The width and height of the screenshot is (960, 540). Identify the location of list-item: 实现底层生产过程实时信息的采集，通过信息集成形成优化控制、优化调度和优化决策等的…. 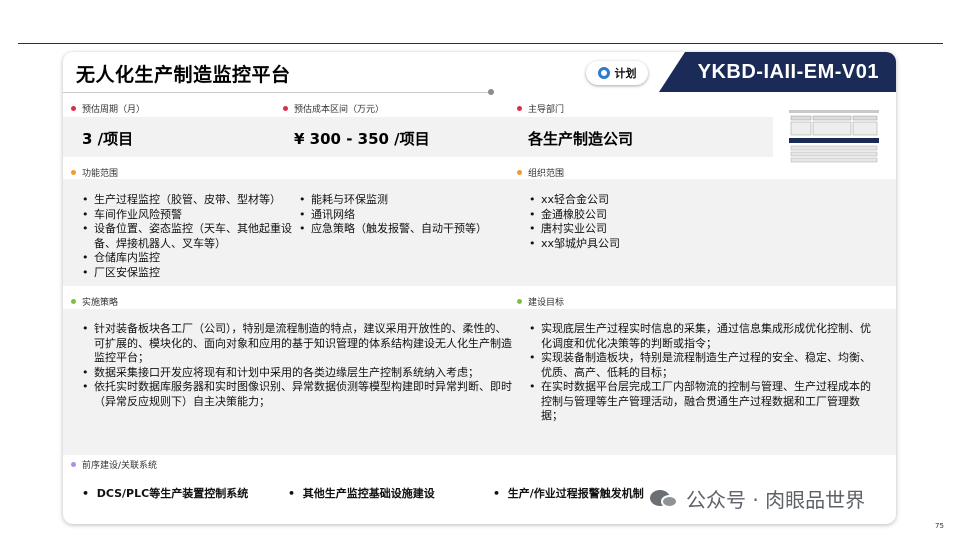
(704, 336).